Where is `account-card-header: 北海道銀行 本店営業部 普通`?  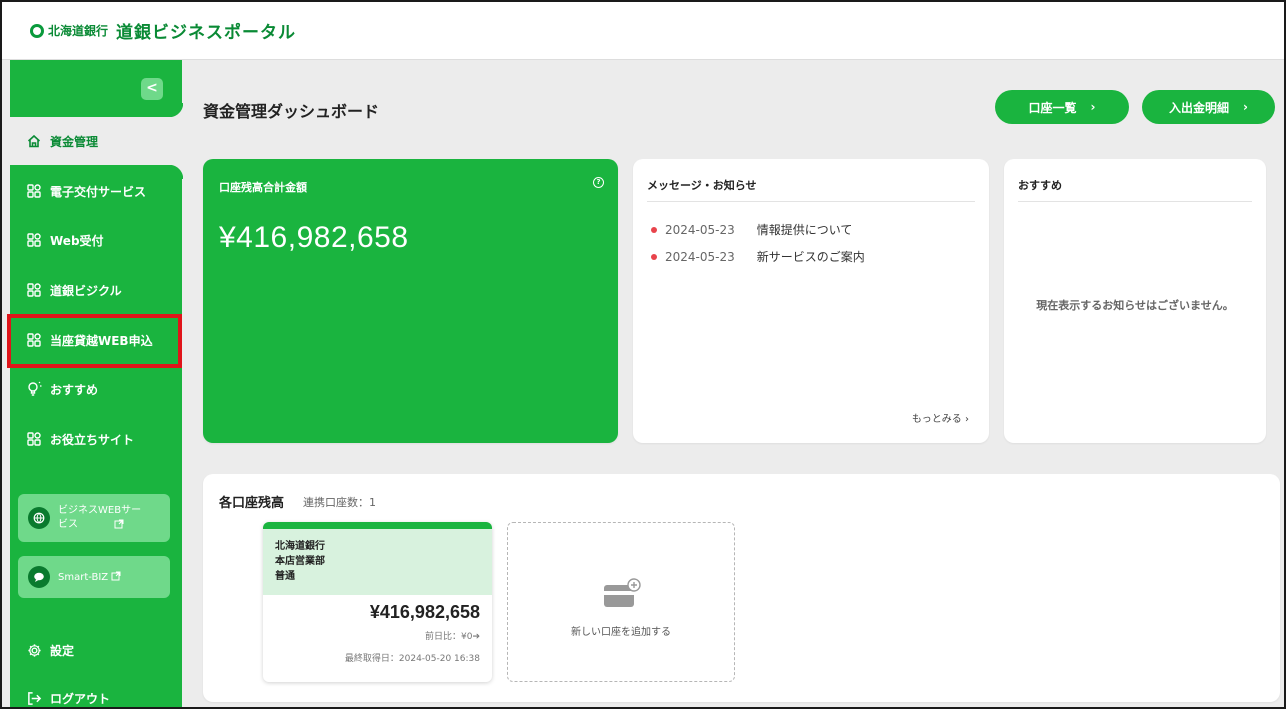 account-card-header: 北海道銀行 本店営業部 普通 is located at coordinates (377, 558).